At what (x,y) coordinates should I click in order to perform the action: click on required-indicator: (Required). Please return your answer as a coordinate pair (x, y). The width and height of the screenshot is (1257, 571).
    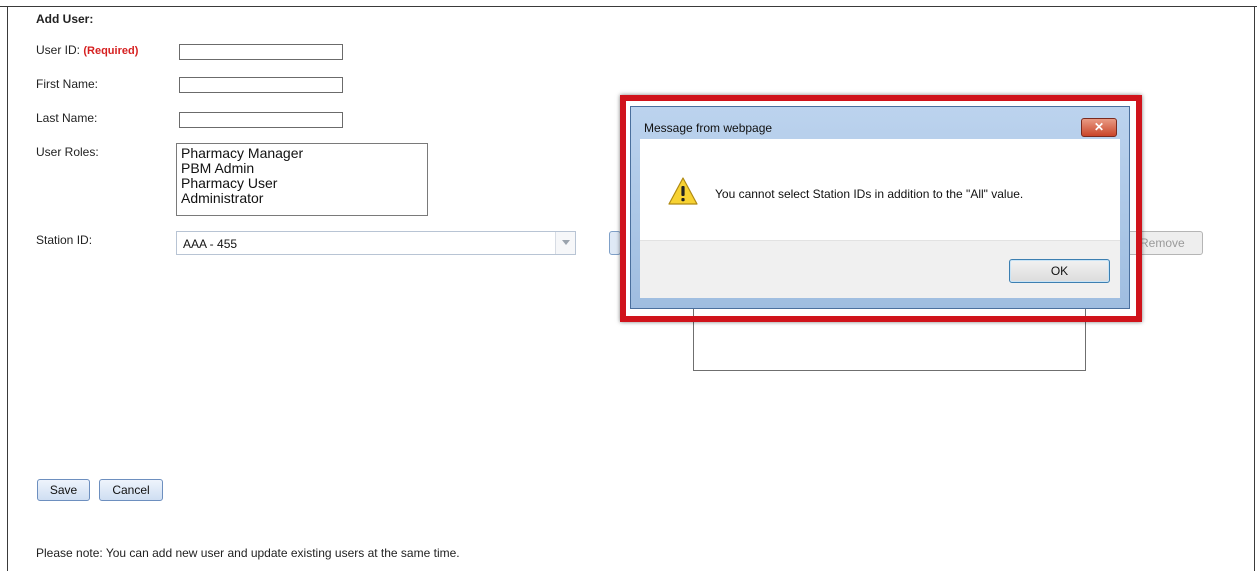
    Looking at the image, I should click on (111, 51).